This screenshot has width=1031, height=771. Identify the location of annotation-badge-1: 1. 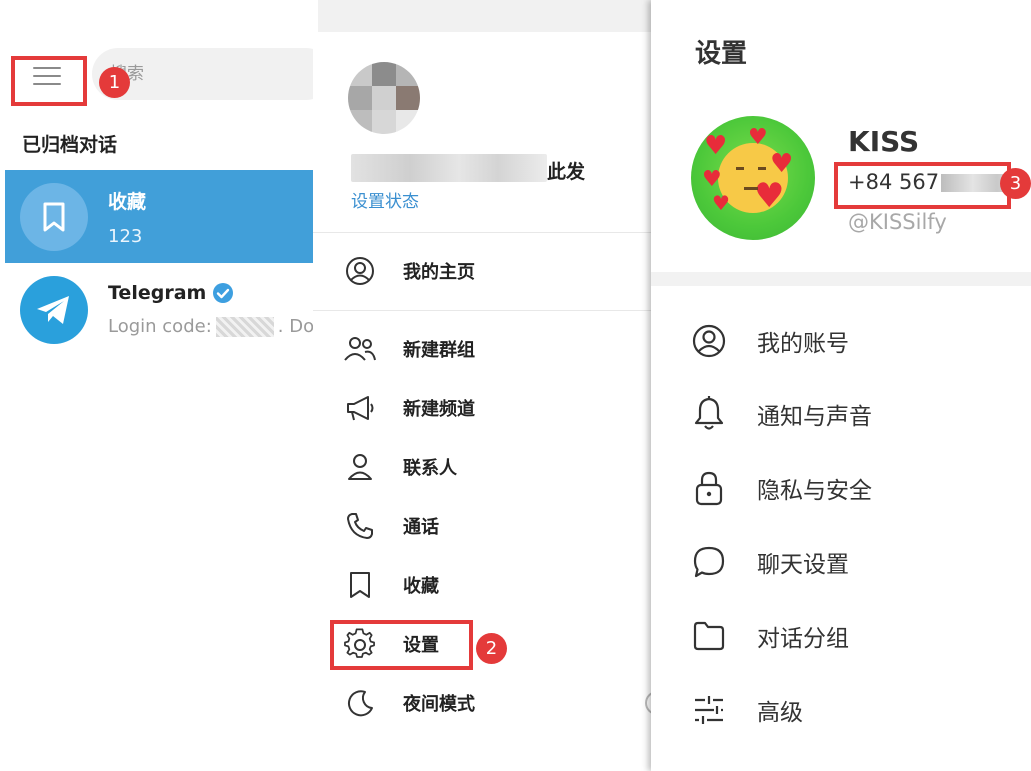
(114, 82).